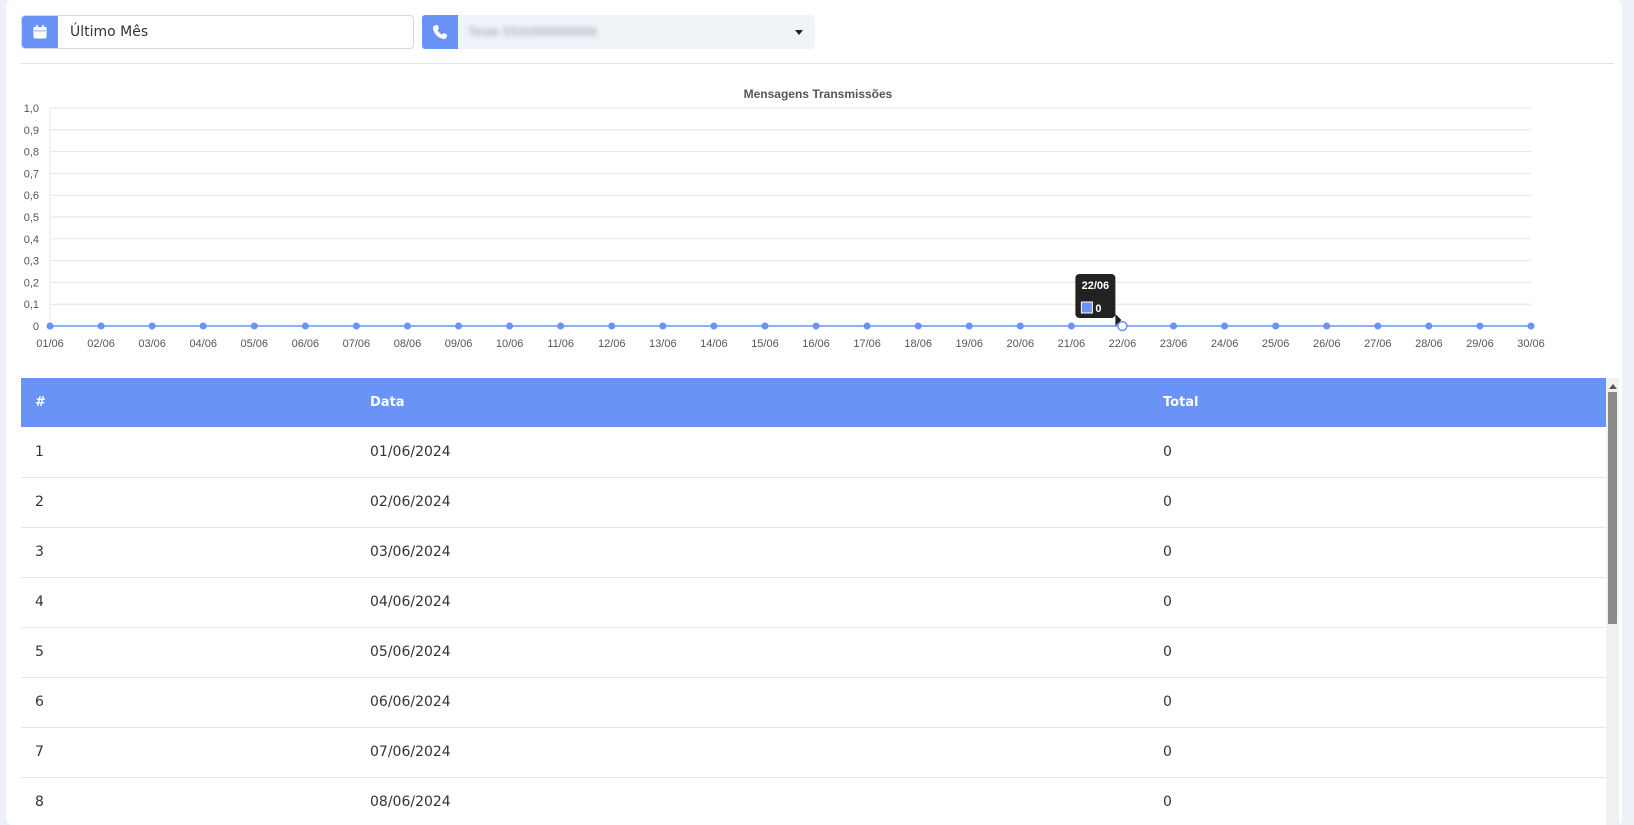 This screenshot has height=825, width=1634. What do you see at coordinates (532, 31) in the screenshot?
I see `phone-value: Teste 5500999999999` at bounding box center [532, 31].